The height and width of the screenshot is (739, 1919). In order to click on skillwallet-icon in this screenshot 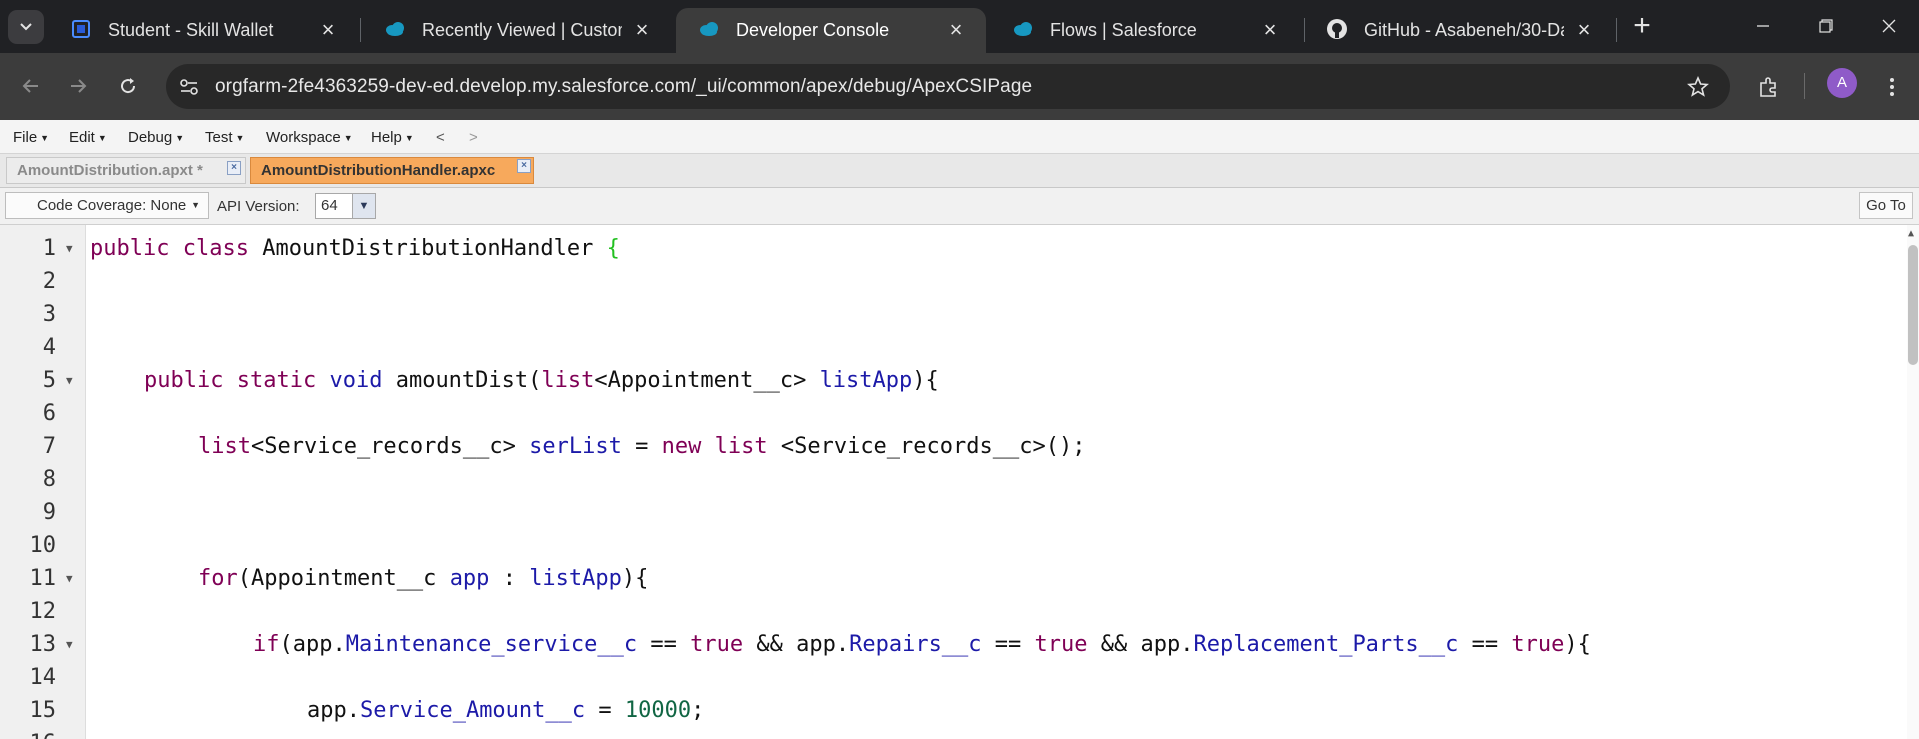, I will do `click(81, 29)`.